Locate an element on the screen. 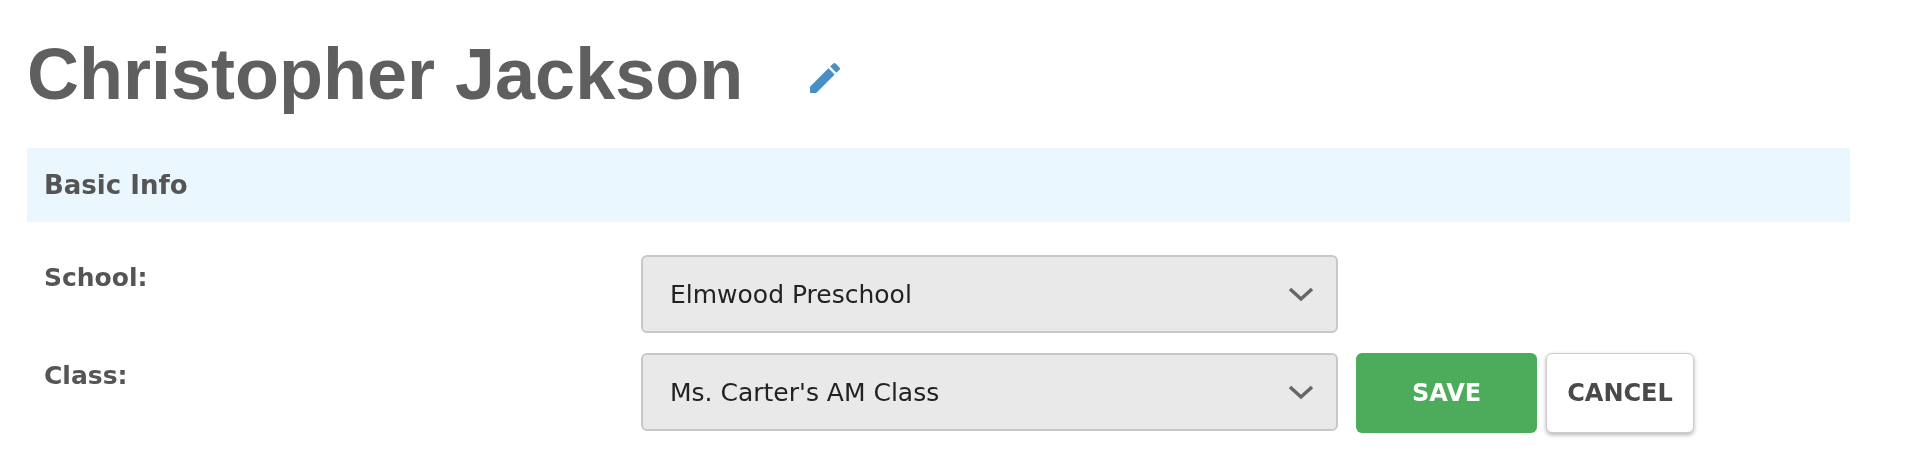  field-label: Class: is located at coordinates (86, 375).